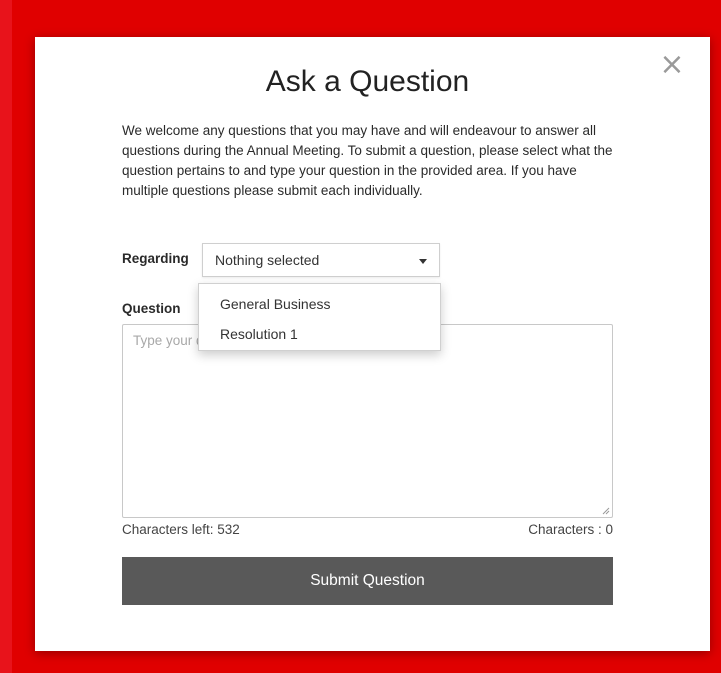  Describe the element at coordinates (606, 511) in the screenshot. I see `resize-handle-icon` at that location.